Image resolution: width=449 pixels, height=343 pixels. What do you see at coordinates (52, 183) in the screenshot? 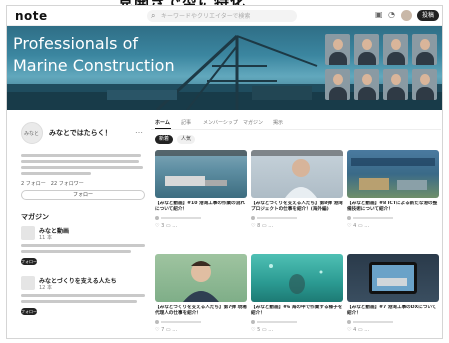
I see `follow-counts: 2 フォロー 22 フォロワー` at bounding box center [52, 183].